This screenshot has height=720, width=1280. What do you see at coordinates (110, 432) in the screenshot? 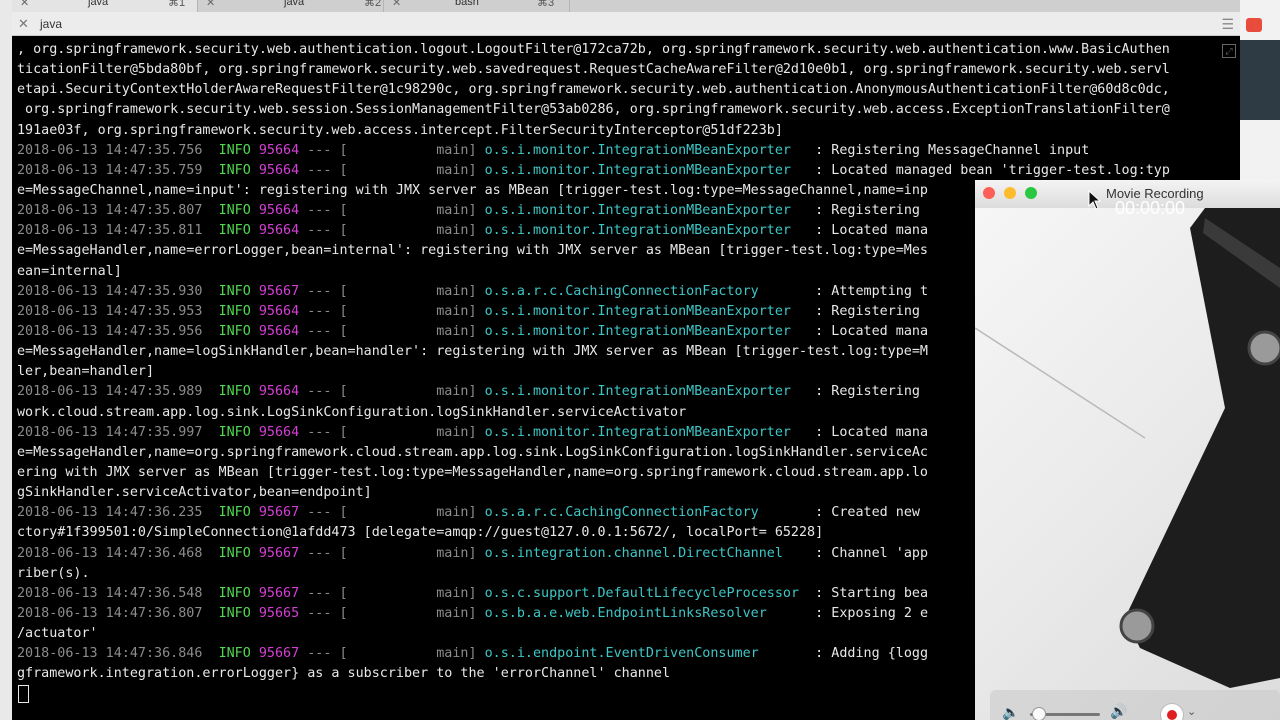
I see `log-timestamp: 2018-06-13 14:47:35.997` at bounding box center [110, 432].